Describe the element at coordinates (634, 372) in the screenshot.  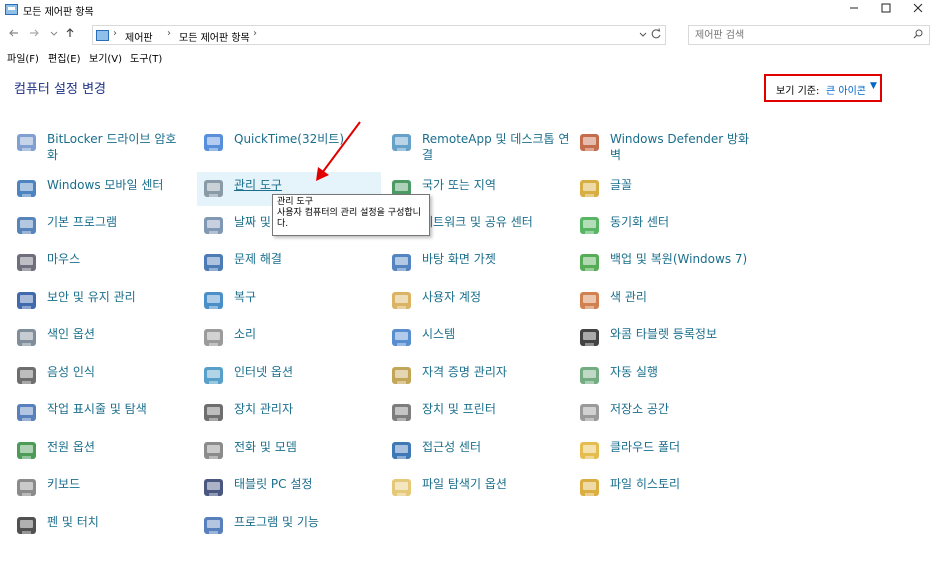
I see `control-panel-item-label: 자동 실행` at that location.